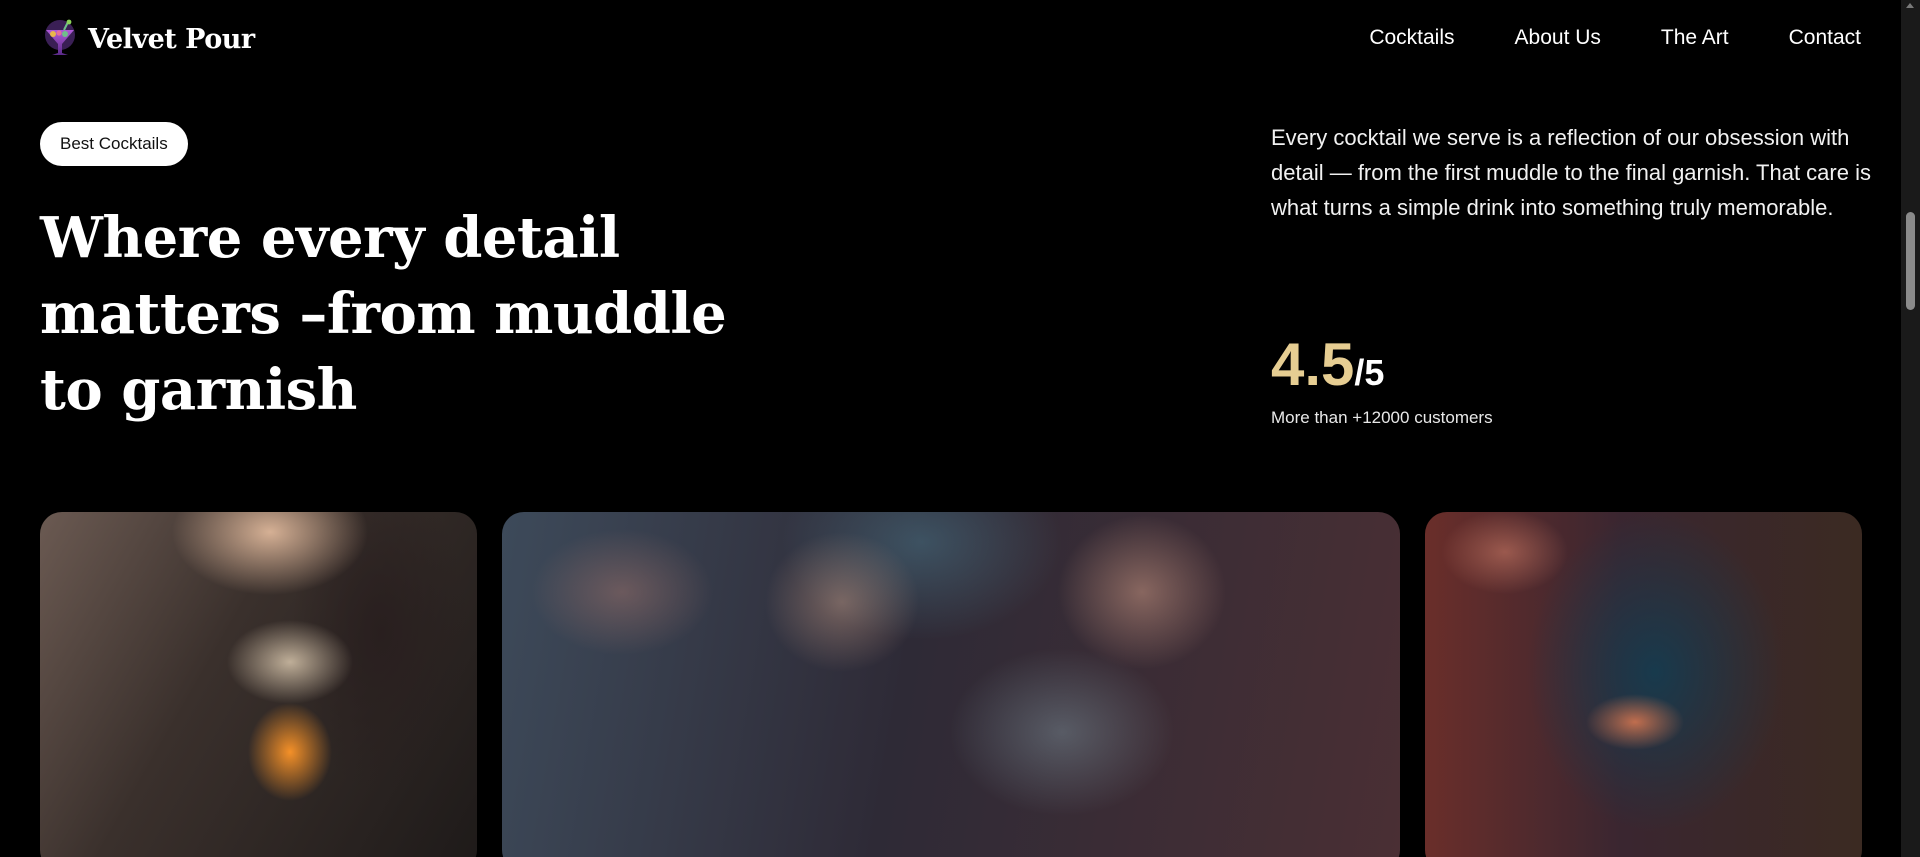 Image resolution: width=1920 pixels, height=857 pixels. What do you see at coordinates (1313, 364) in the screenshot?
I see `rating-value: 4.5` at bounding box center [1313, 364].